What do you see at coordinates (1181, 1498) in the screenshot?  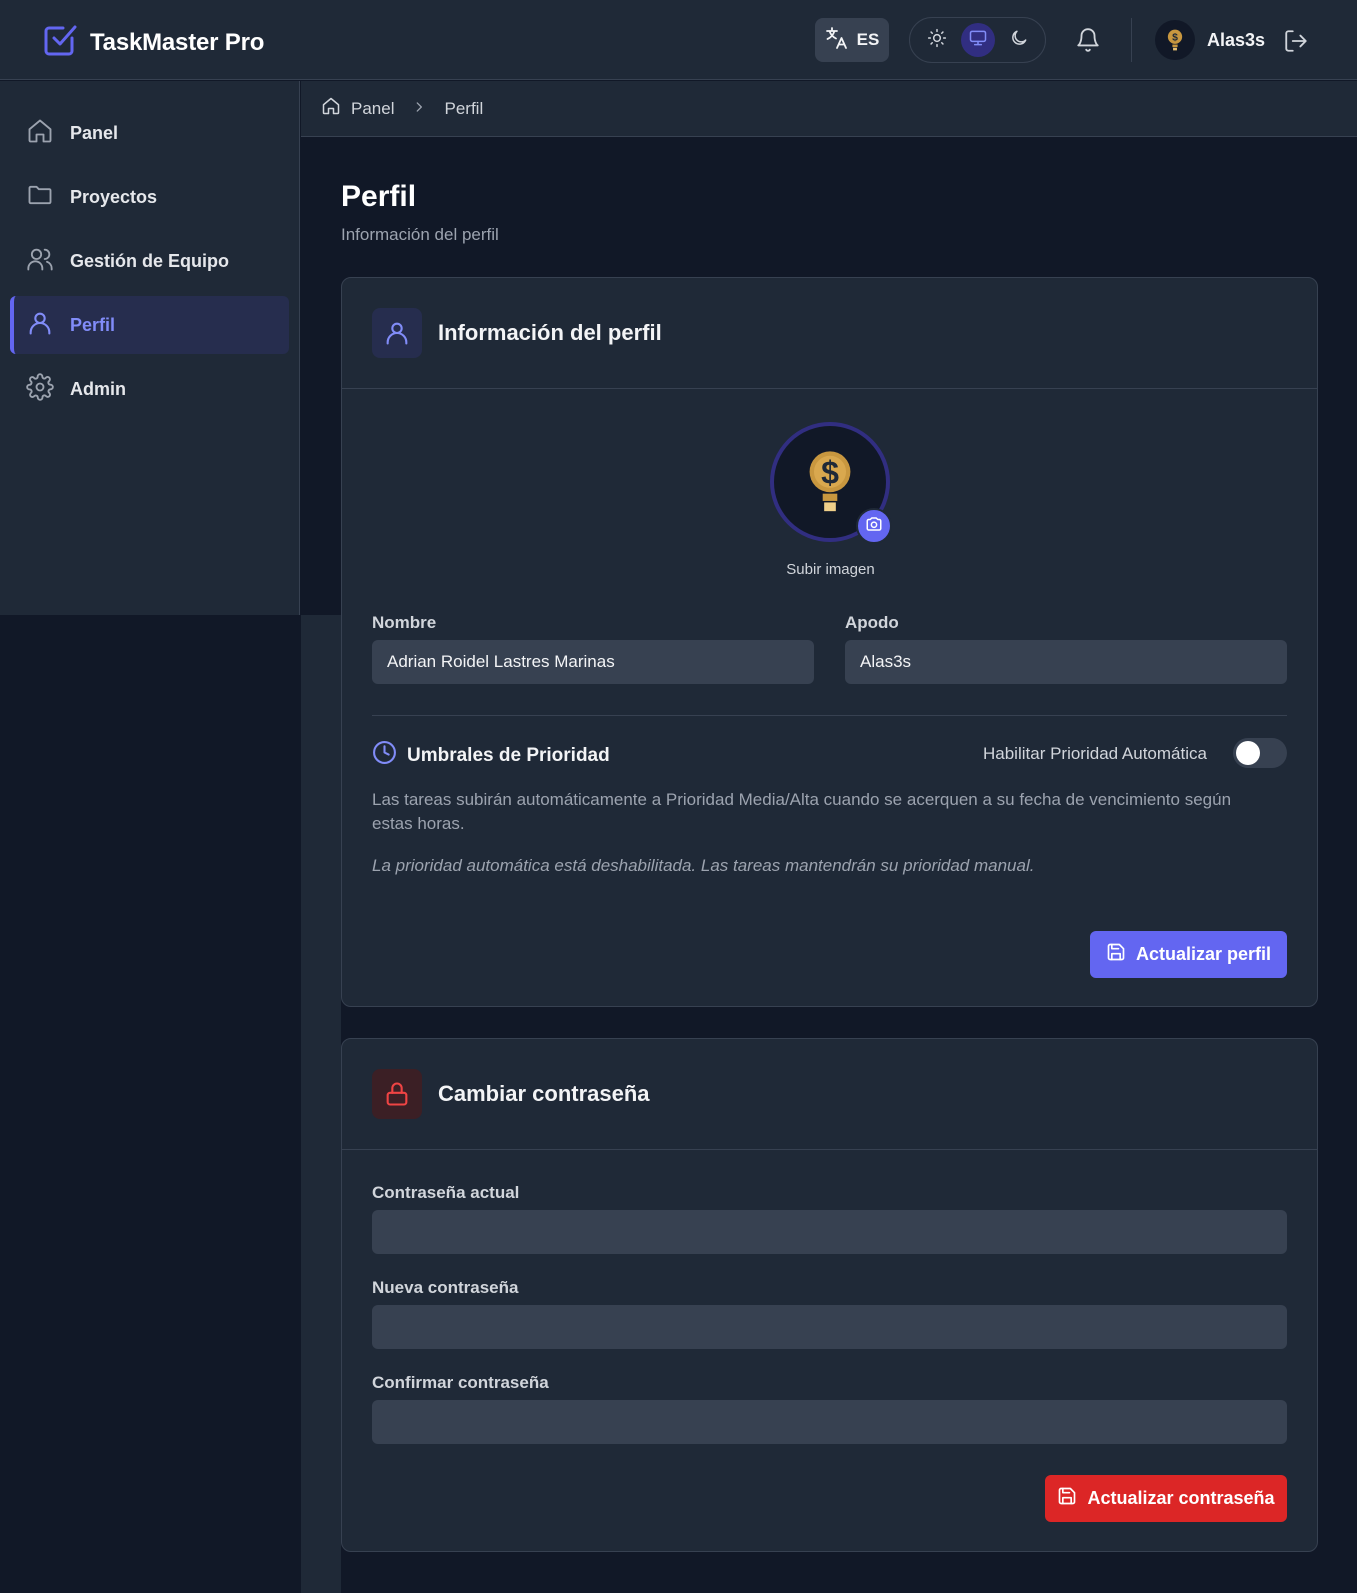 I see `update-password-label: Actualizar contraseña` at bounding box center [1181, 1498].